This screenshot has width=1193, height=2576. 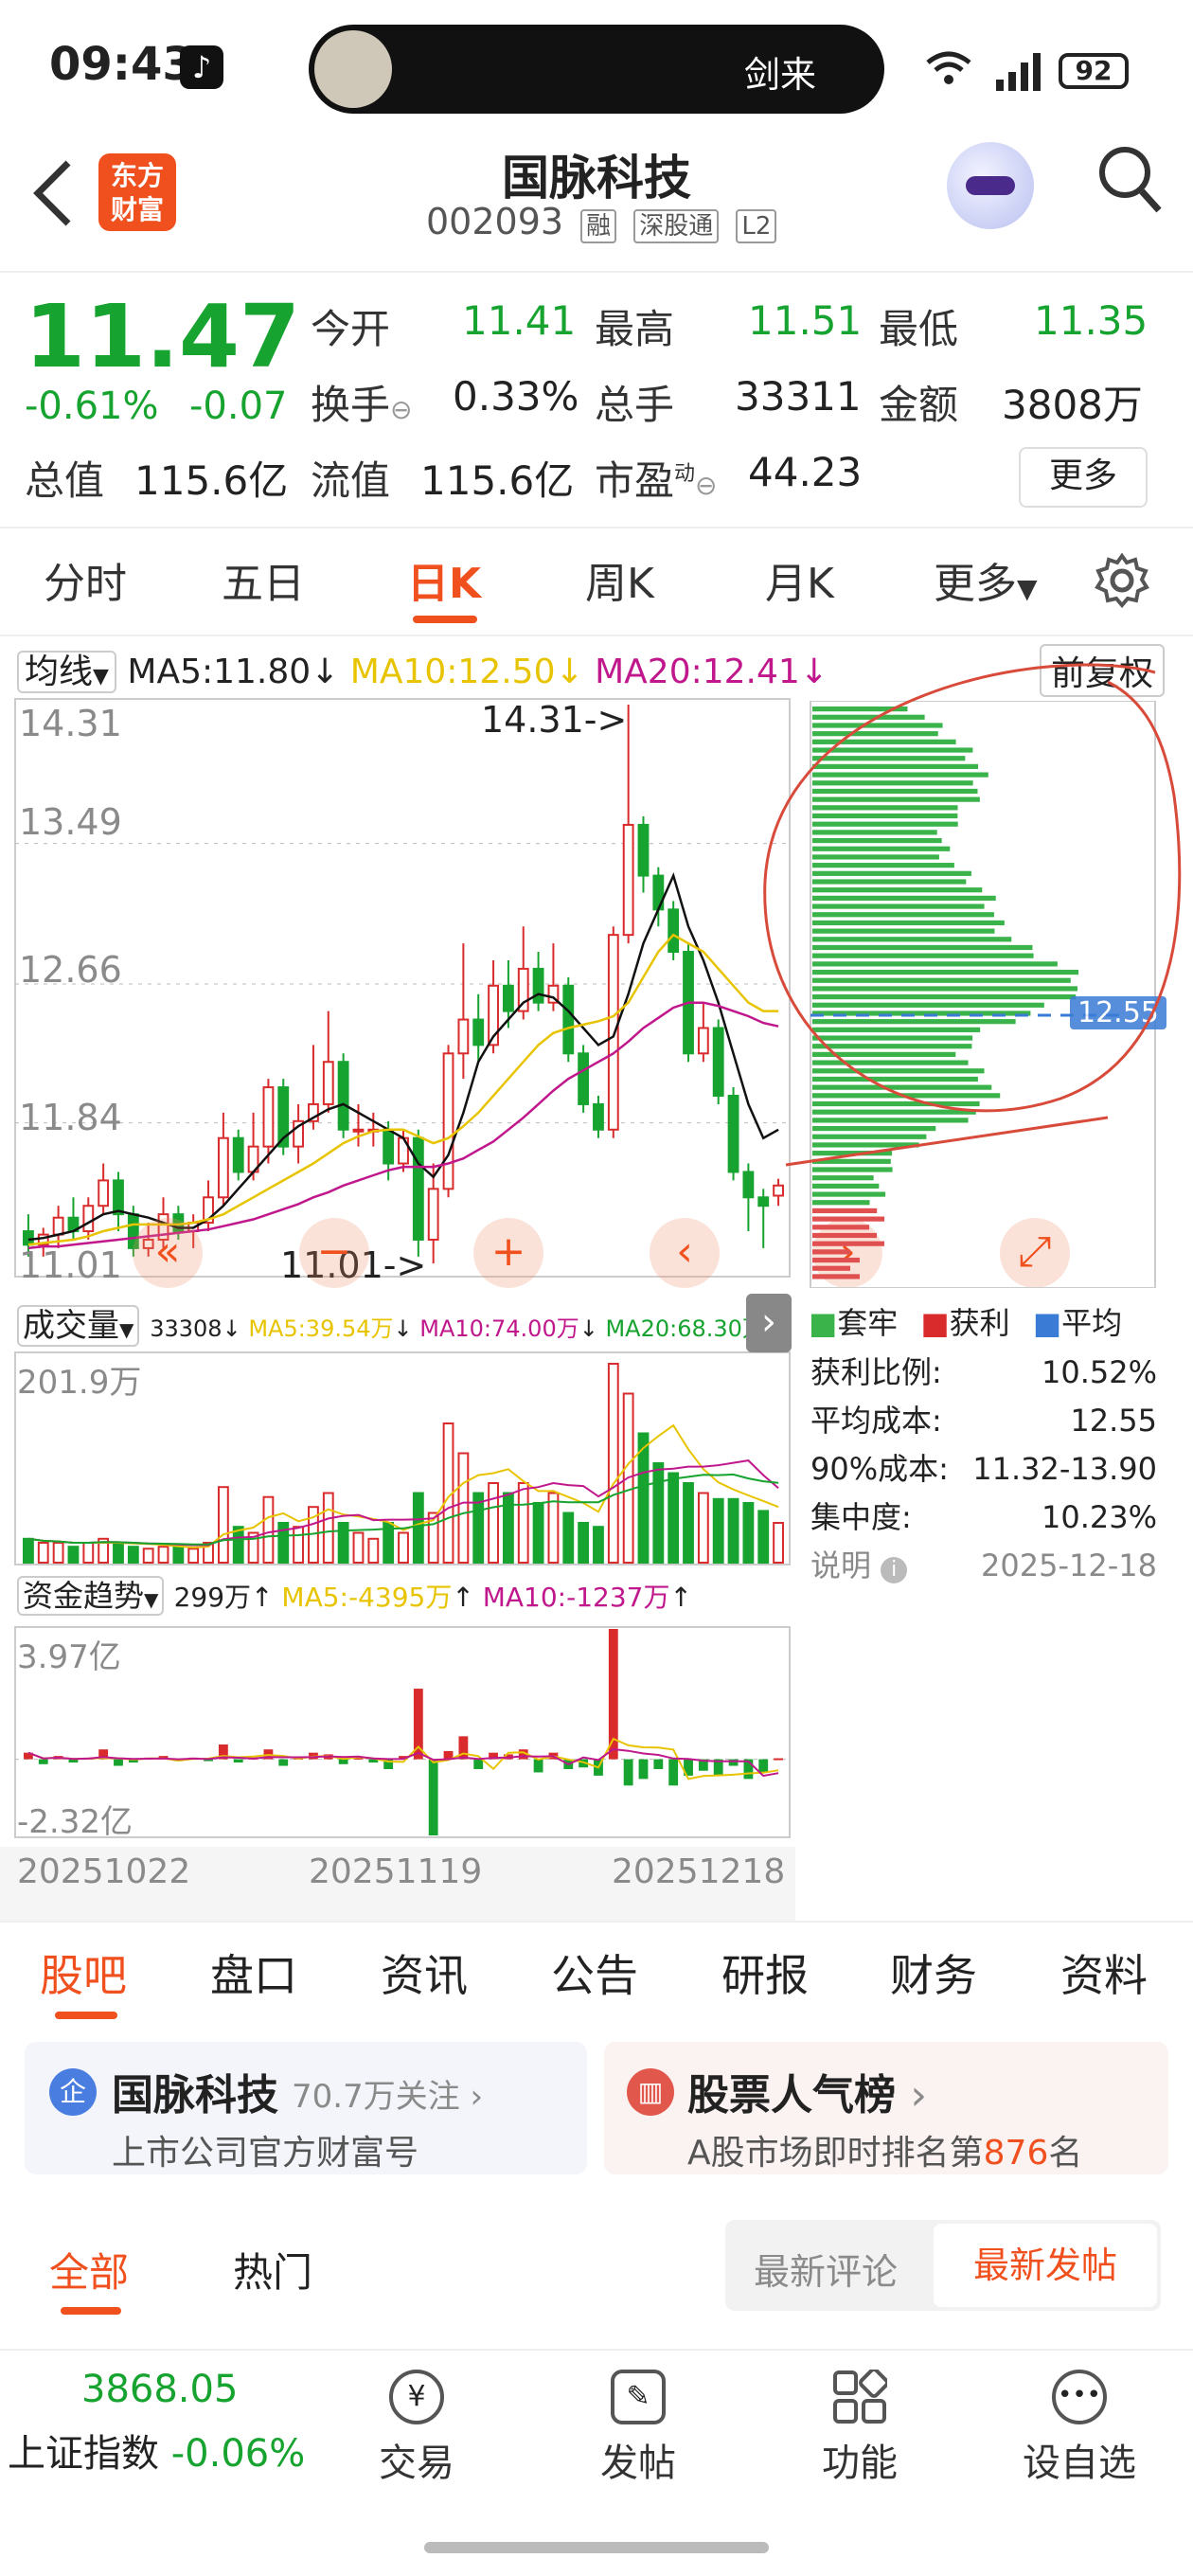 What do you see at coordinates (861, 1517) in the screenshot?
I see `stat-key: 集中度:` at bounding box center [861, 1517].